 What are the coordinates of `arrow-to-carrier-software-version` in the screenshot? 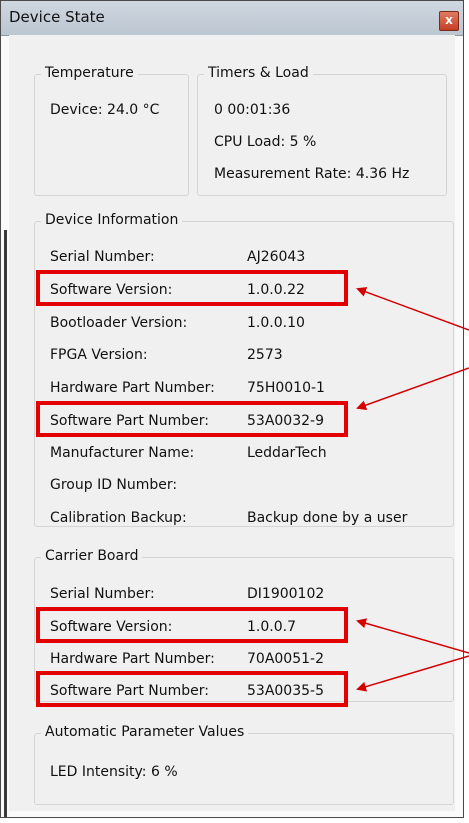 It's located at (412, 636).